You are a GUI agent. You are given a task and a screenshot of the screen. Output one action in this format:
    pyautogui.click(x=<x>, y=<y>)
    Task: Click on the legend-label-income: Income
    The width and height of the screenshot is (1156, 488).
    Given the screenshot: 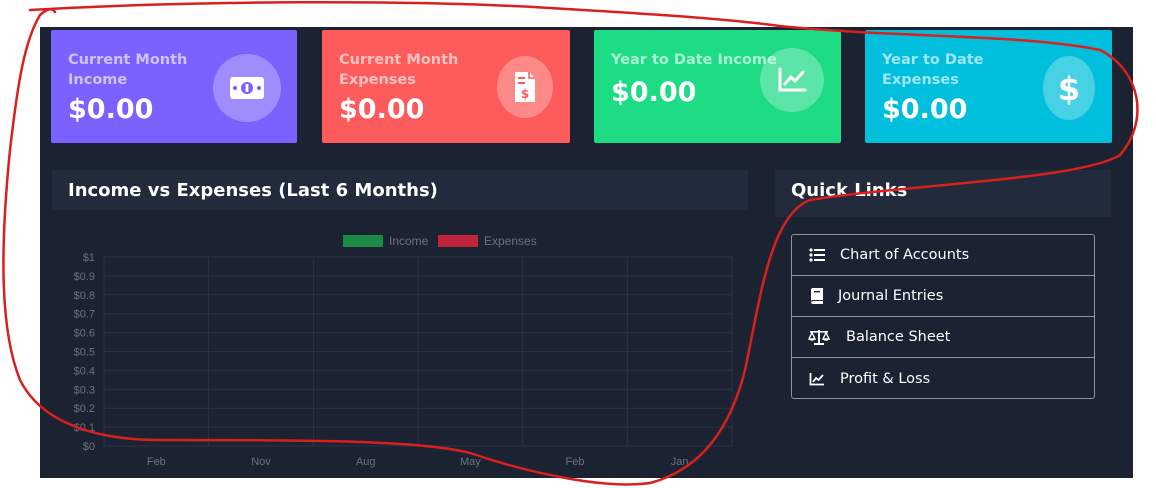 What is the action you would take?
    pyautogui.click(x=409, y=241)
    